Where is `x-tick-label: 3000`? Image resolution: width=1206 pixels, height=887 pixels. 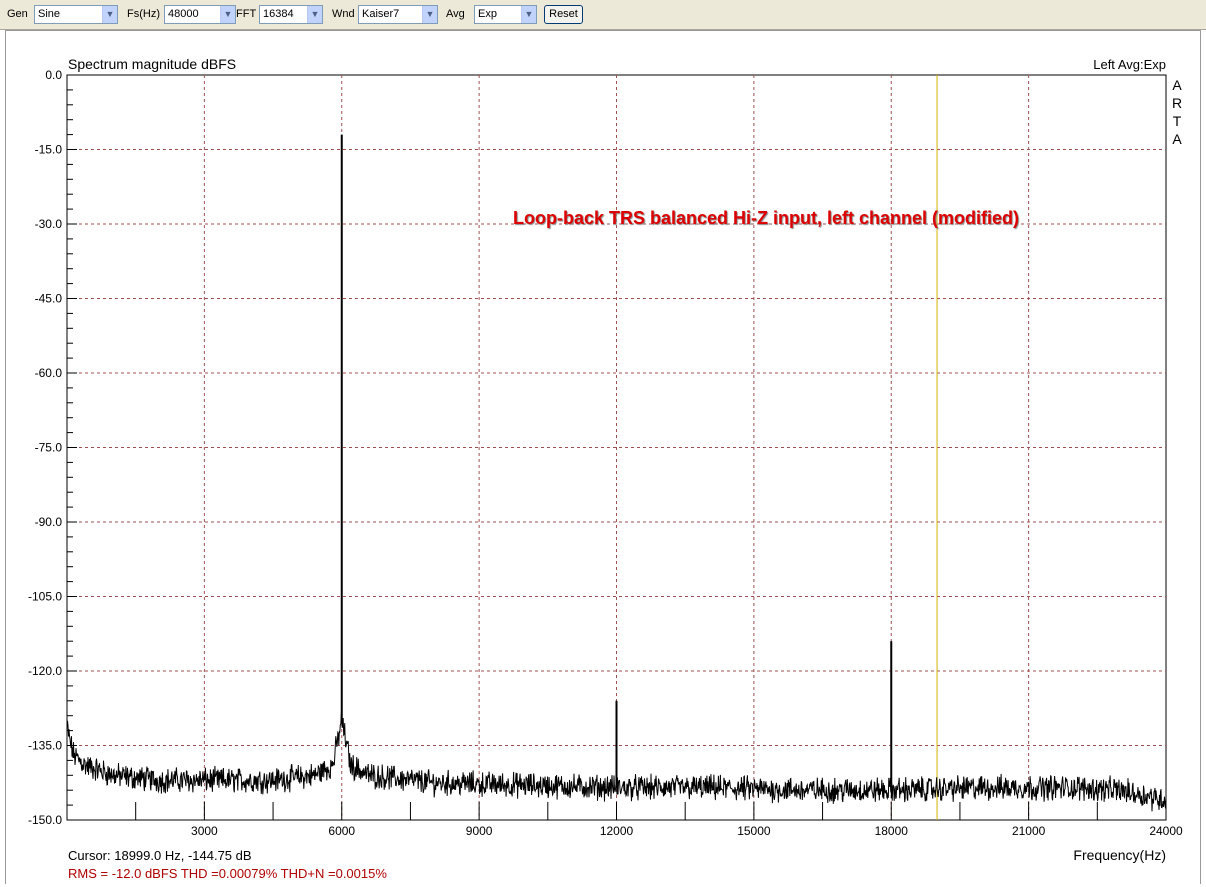 x-tick-label: 3000 is located at coordinates (204, 831).